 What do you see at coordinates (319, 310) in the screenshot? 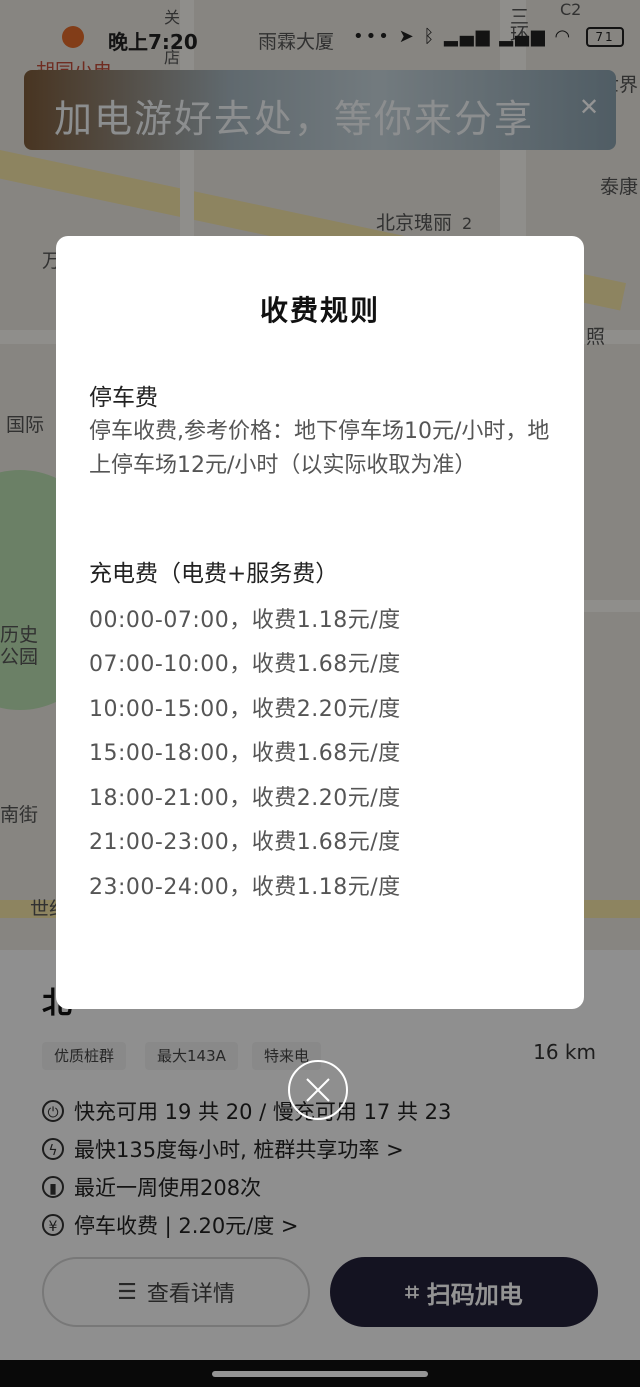
I see `dialog-title: 收费规则` at bounding box center [319, 310].